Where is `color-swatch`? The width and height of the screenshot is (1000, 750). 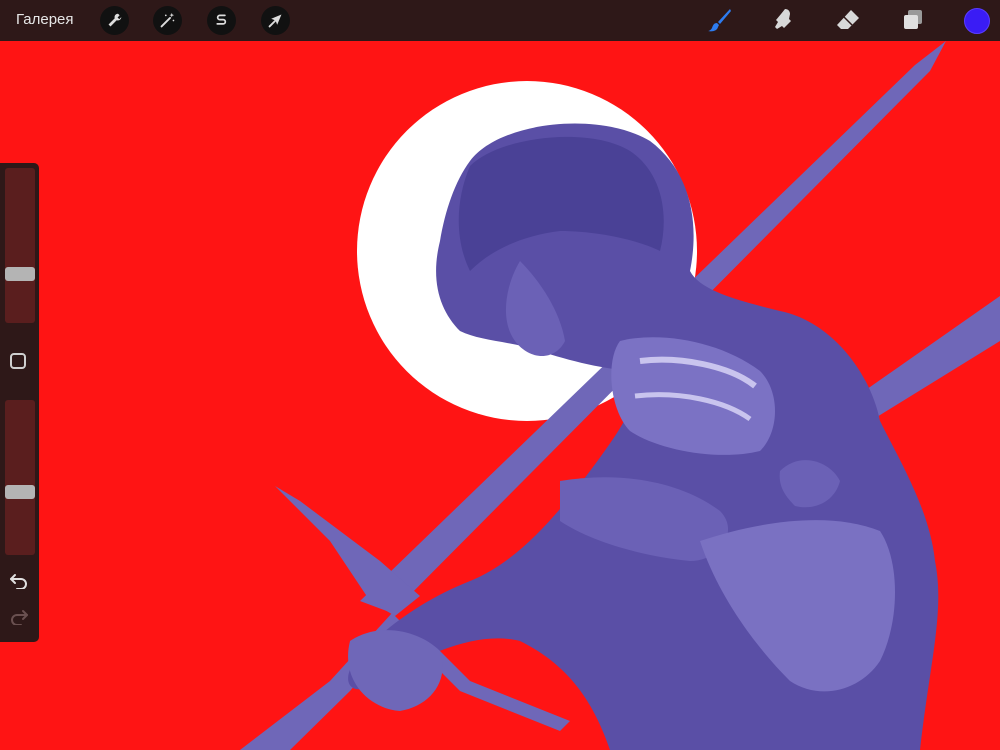
color-swatch is located at coordinates (977, 21).